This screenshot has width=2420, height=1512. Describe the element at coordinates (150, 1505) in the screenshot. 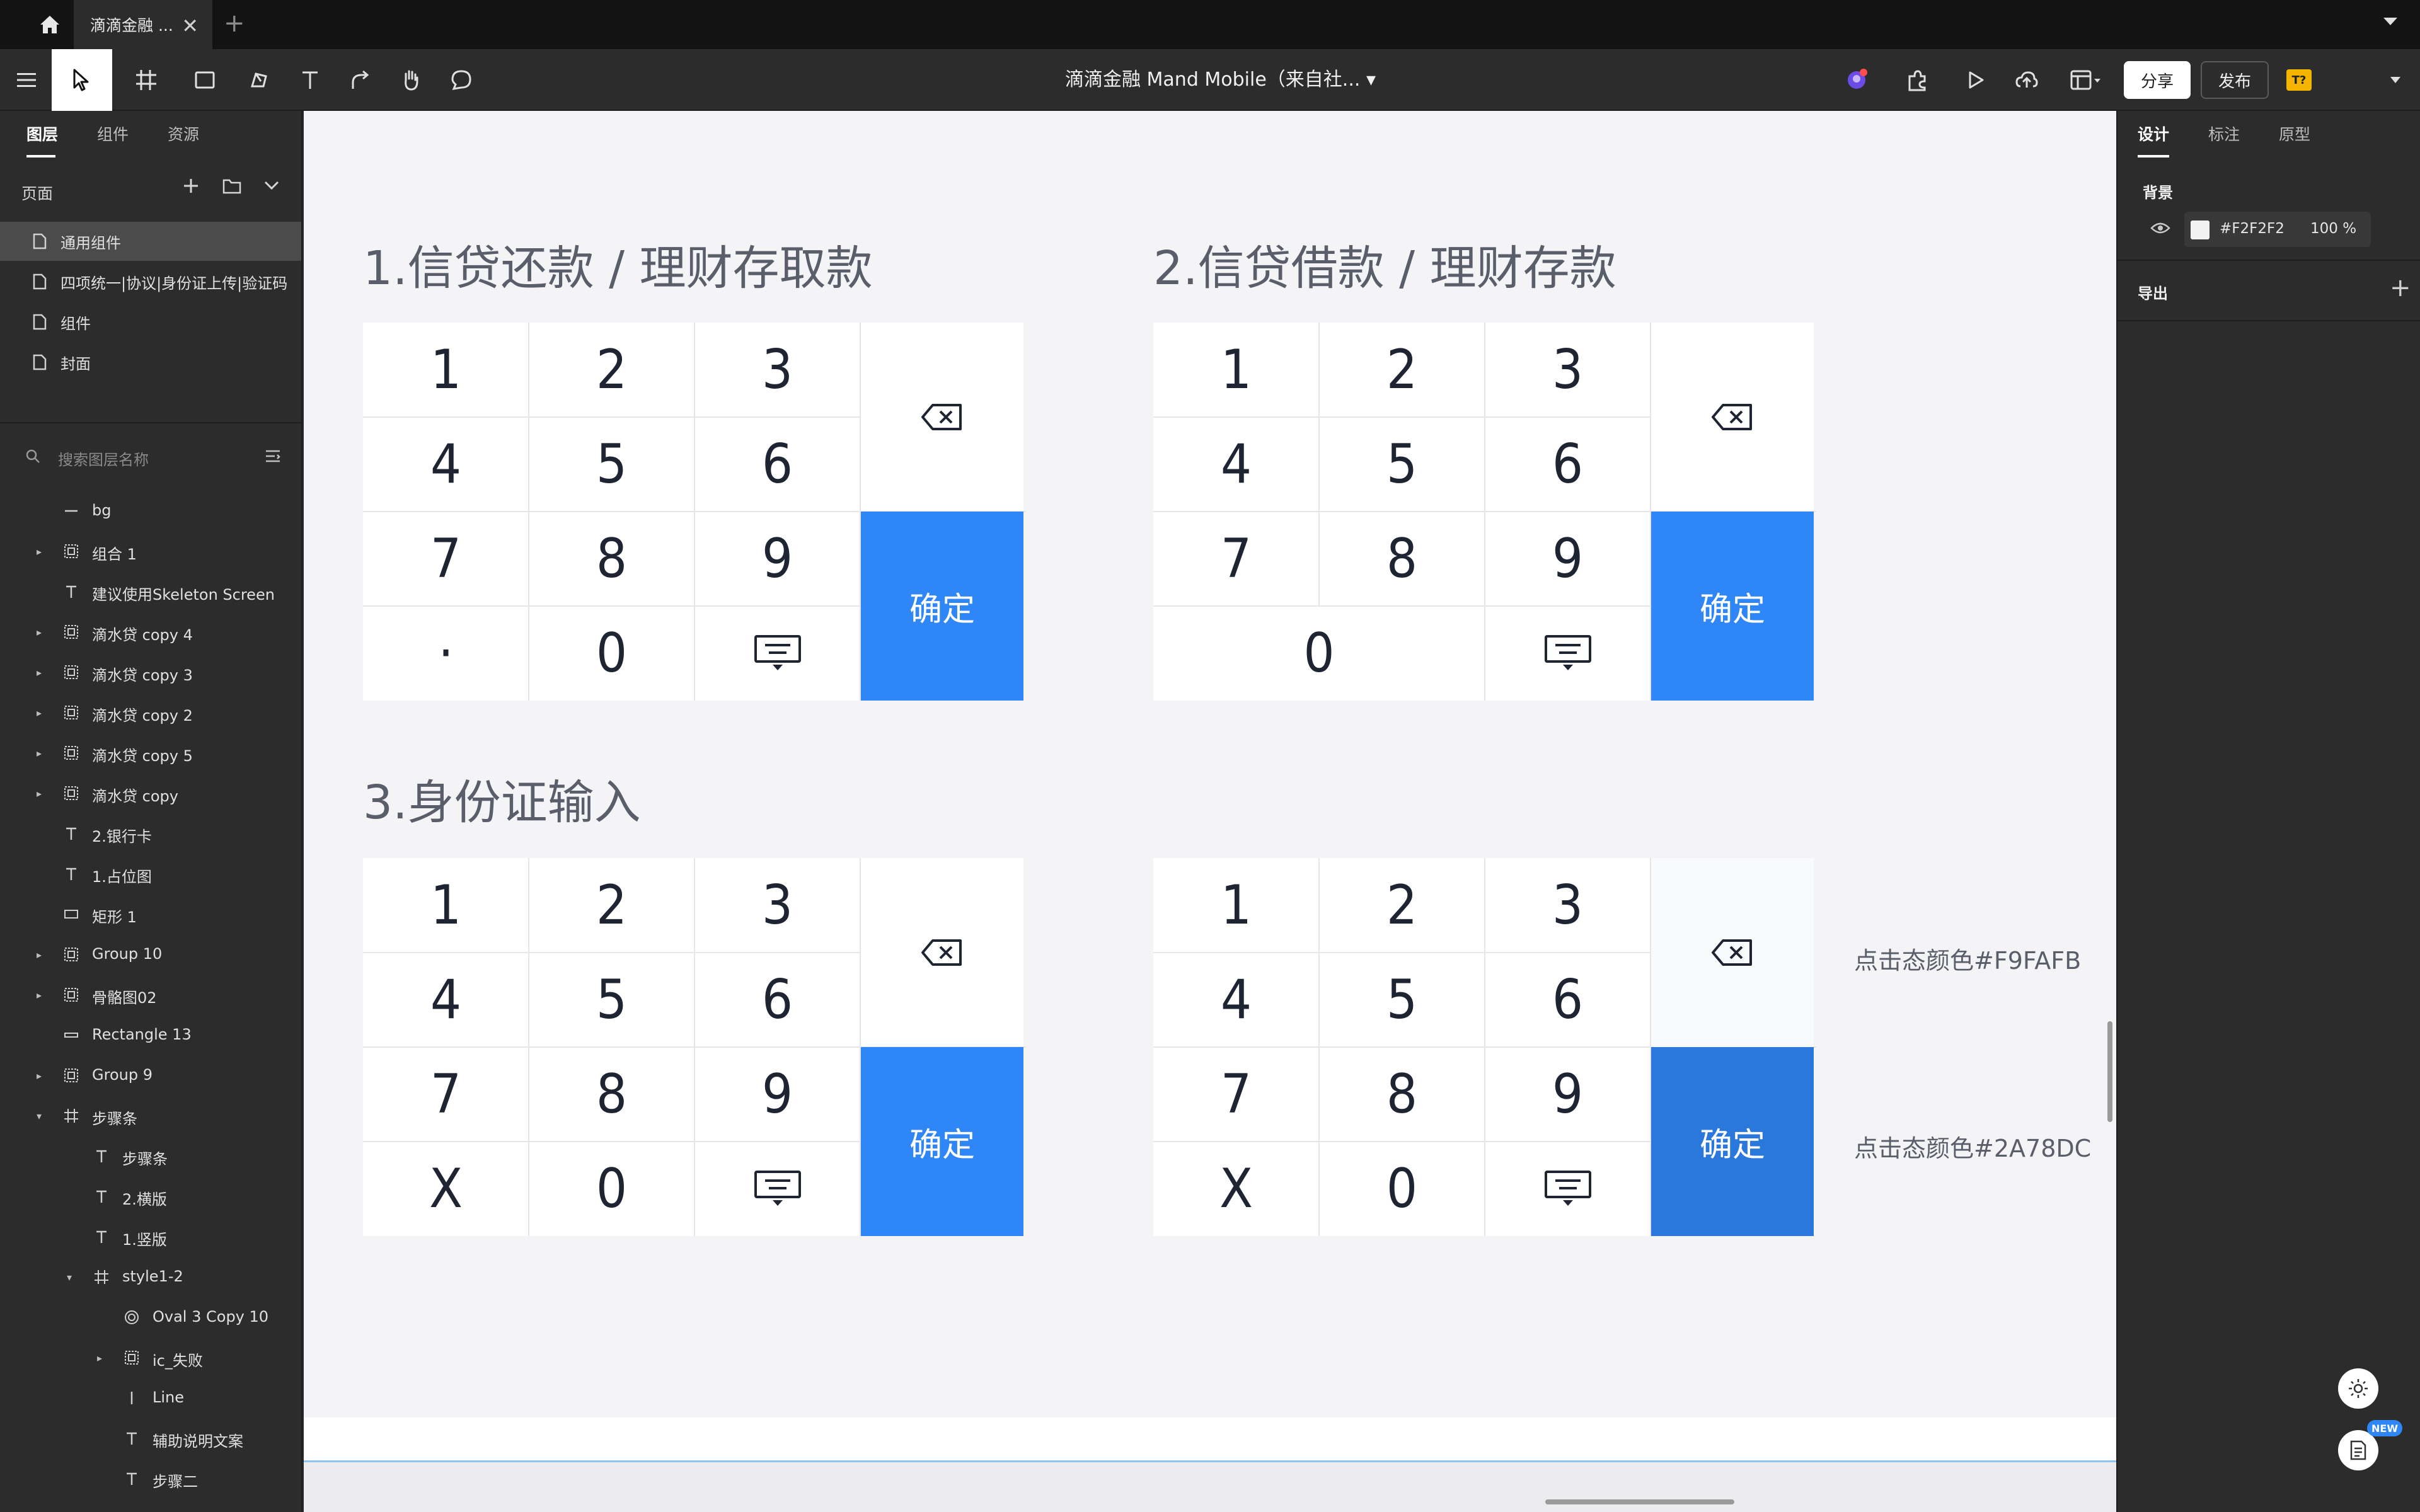

I see `layer-item: 辅助说明文案` at that location.